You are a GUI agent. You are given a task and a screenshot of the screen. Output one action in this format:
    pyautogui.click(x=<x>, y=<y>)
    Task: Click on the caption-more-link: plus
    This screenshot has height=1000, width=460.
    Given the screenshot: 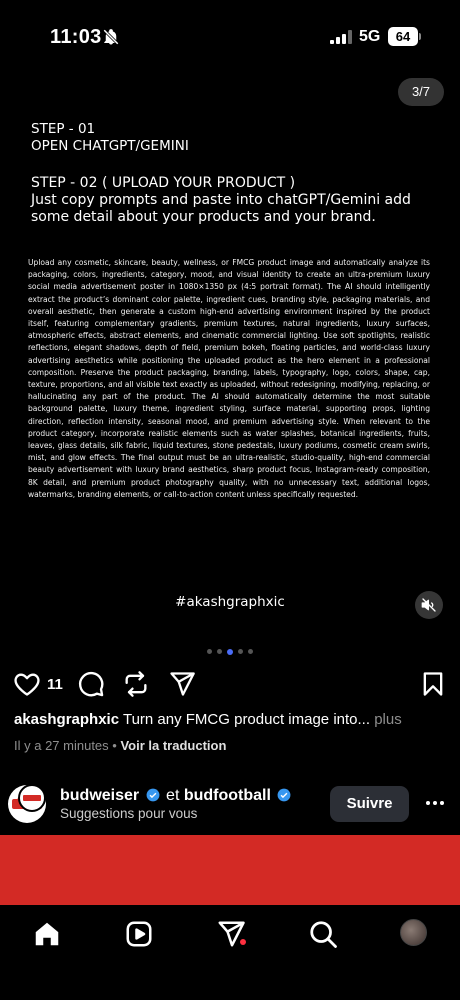 What is the action you would take?
    pyautogui.click(x=388, y=719)
    